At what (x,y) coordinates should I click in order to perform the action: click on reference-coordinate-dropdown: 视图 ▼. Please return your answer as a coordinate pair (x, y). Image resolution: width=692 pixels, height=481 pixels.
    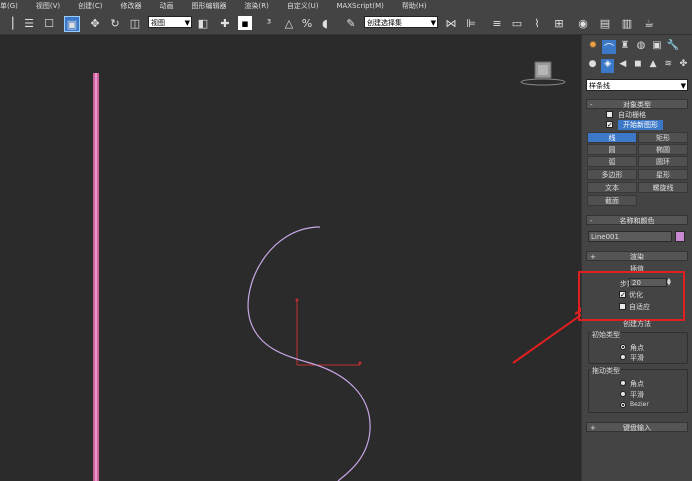
    Looking at the image, I should click on (170, 22).